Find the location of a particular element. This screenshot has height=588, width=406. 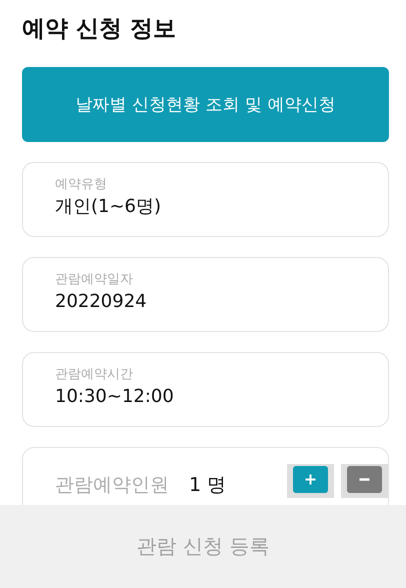

field-label: 관람예약시간 is located at coordinates (94, 375).